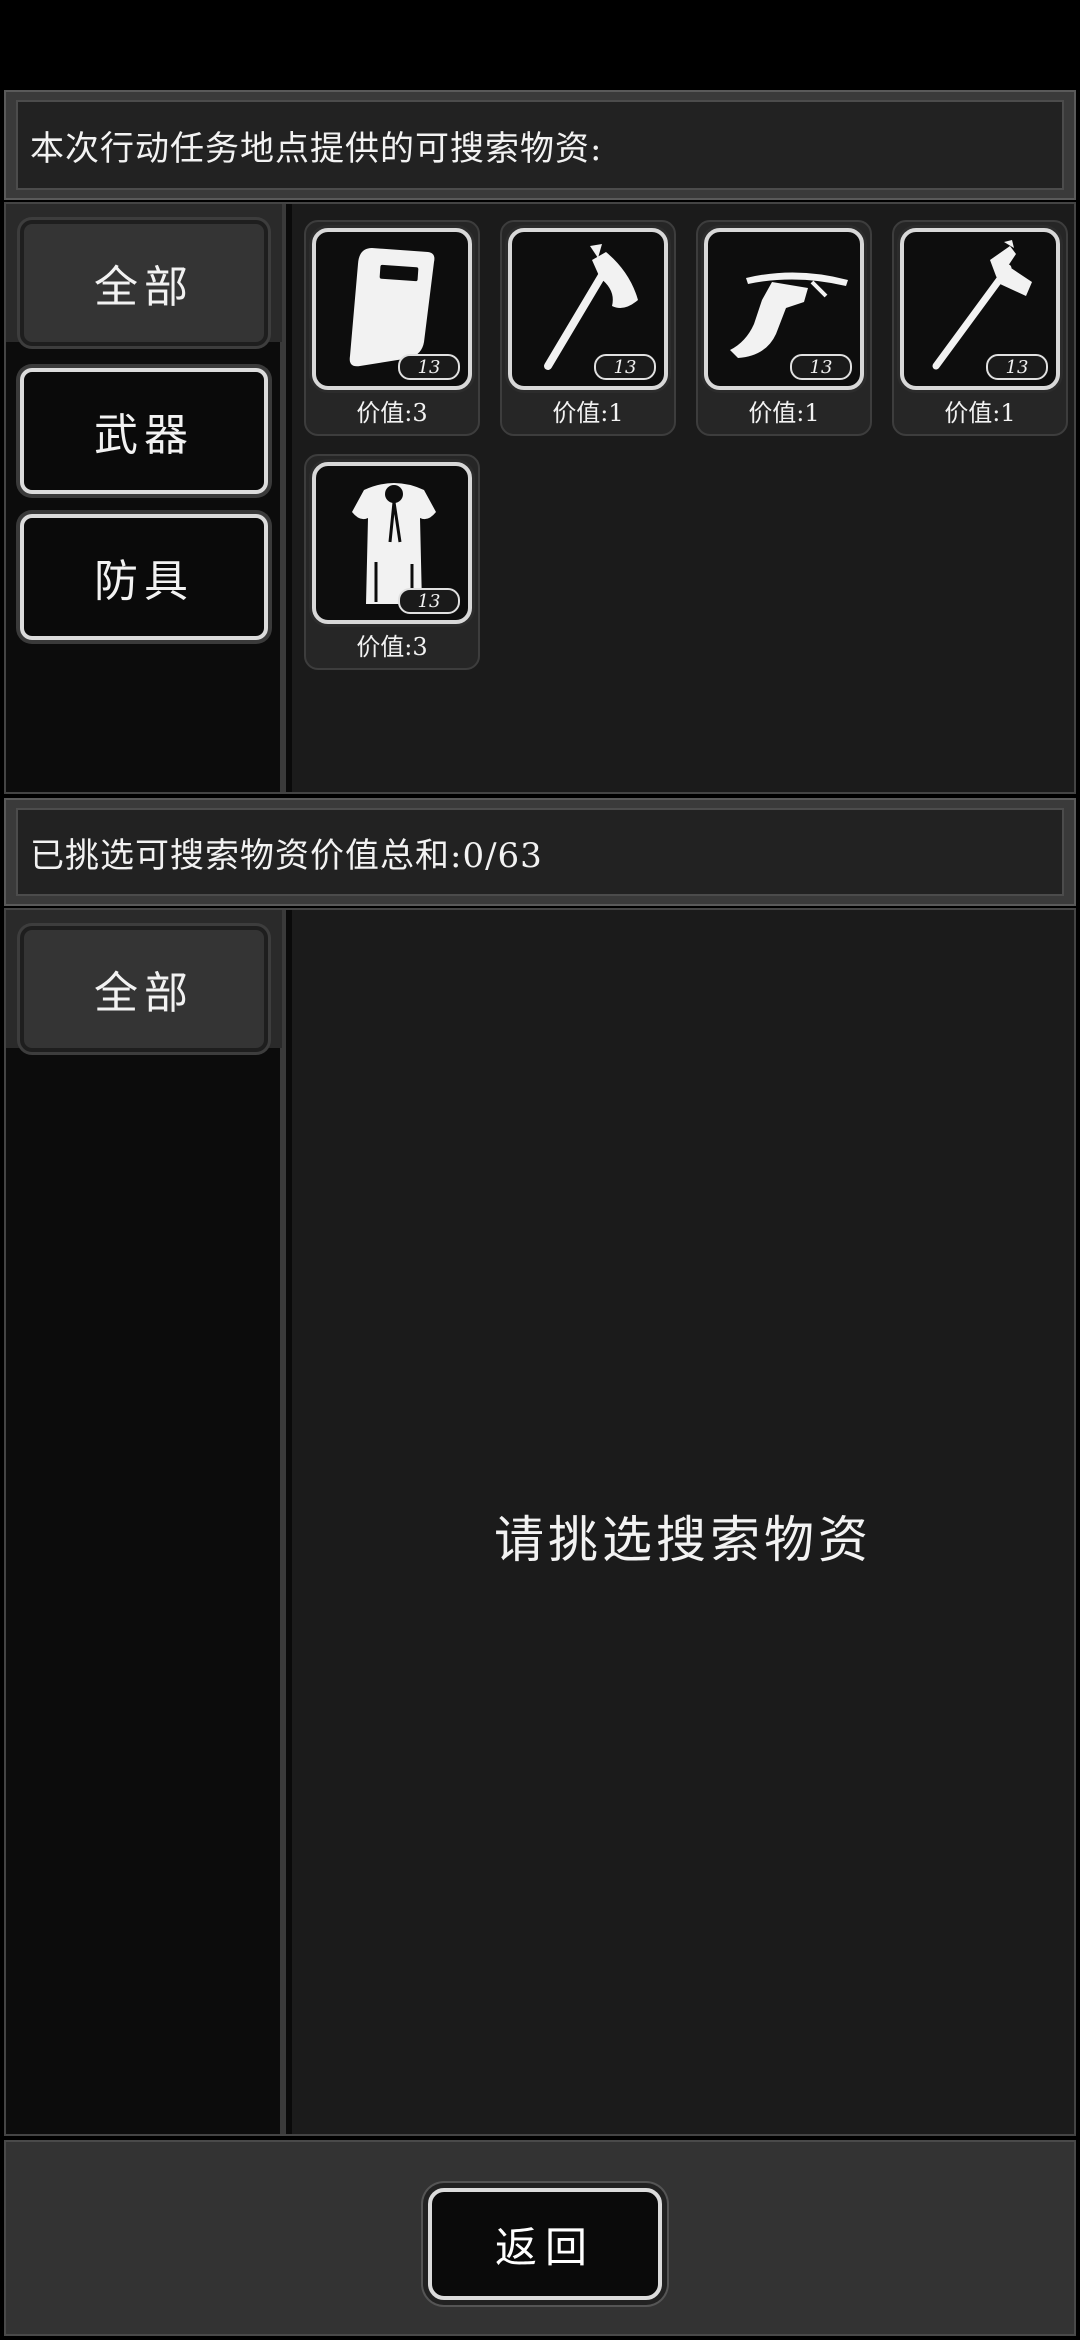 The image size is (1080, 2340). What do you see at coordinates (144, 581) in the screenshot?
I see `tab-armor-label: 防具` at bounding box center [144, 581].